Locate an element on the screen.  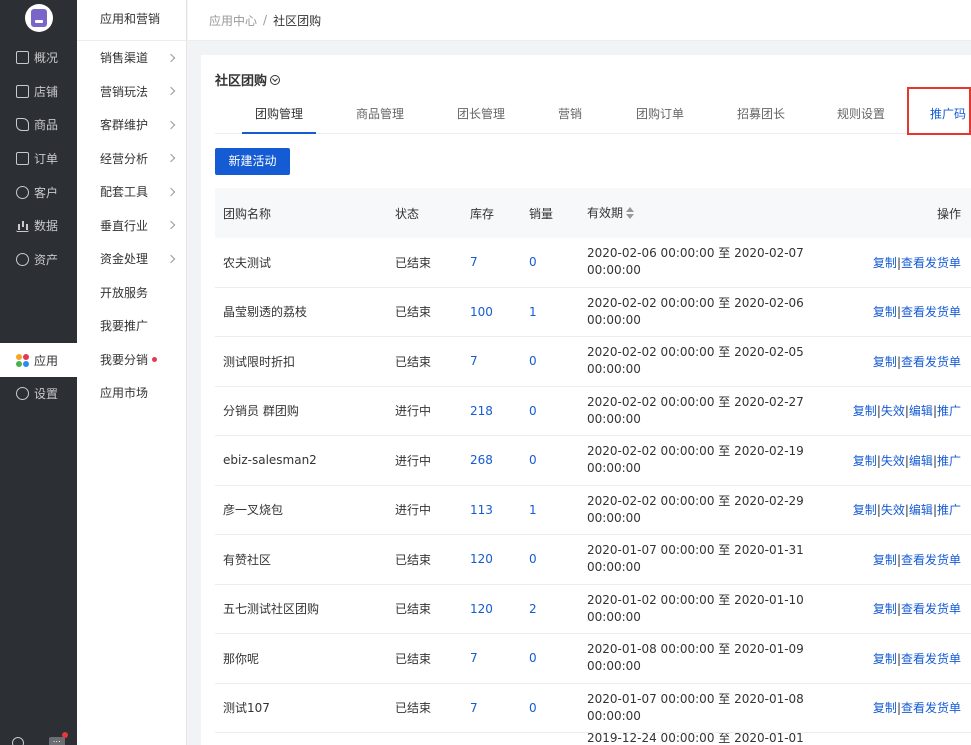
rail-item-apps: 应用 is located at coordinates (38, 360).